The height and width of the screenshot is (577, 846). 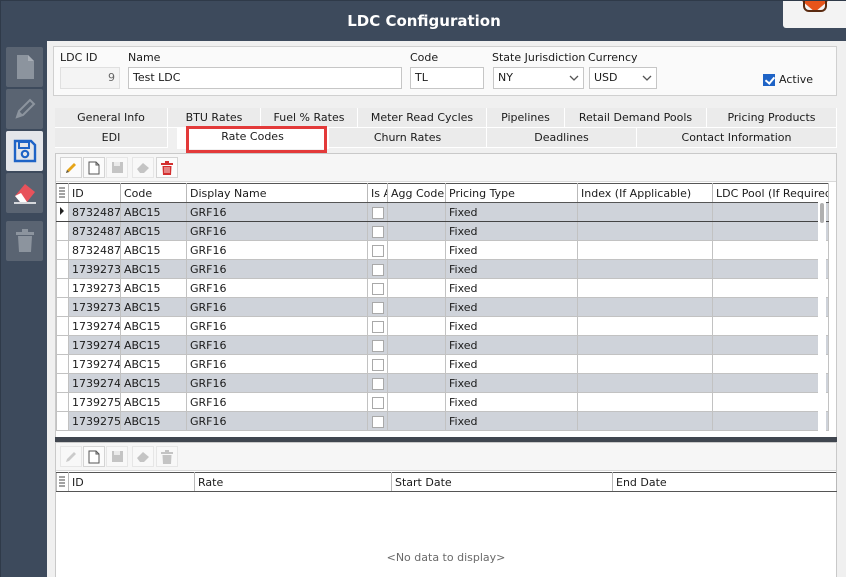 I want to click on tab-meter-read-cycles: Meter Read Cycles, so click(x=422, y=118).